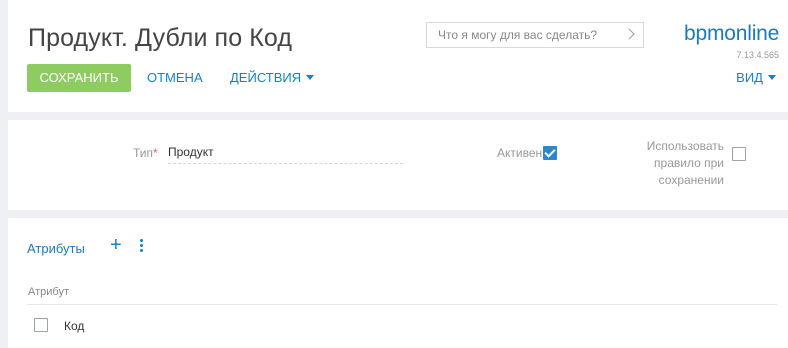 This screenshot has width=788, height=348. Describe the element at coordinates (41, 325) in the screenshot. I see `row-checkbox` at that location.